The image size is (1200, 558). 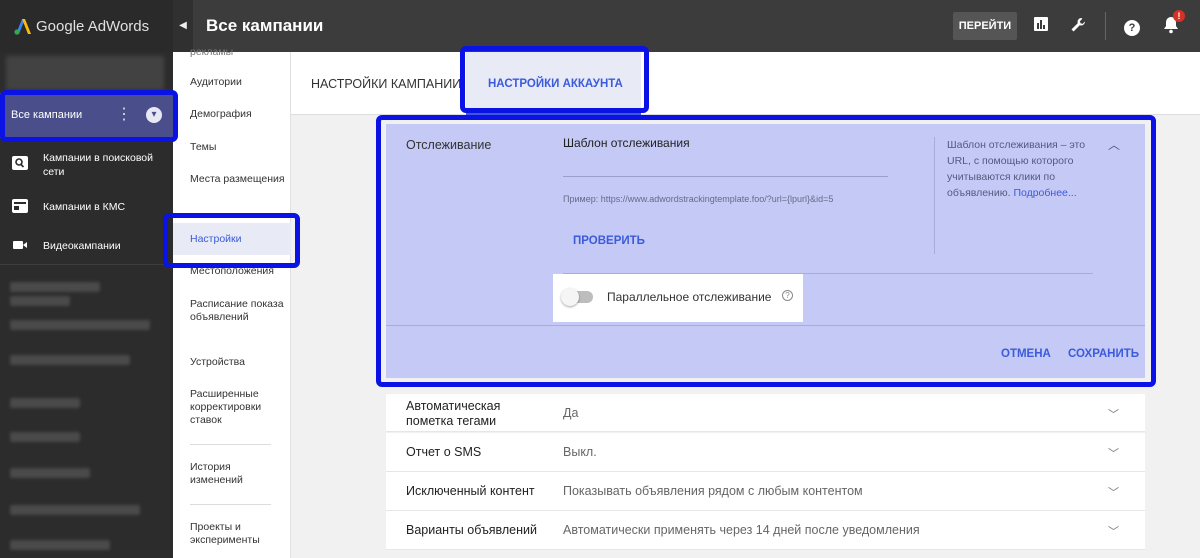 I want to click on cancel-button: ОТМЕНА, so click(x=1026, y=354).